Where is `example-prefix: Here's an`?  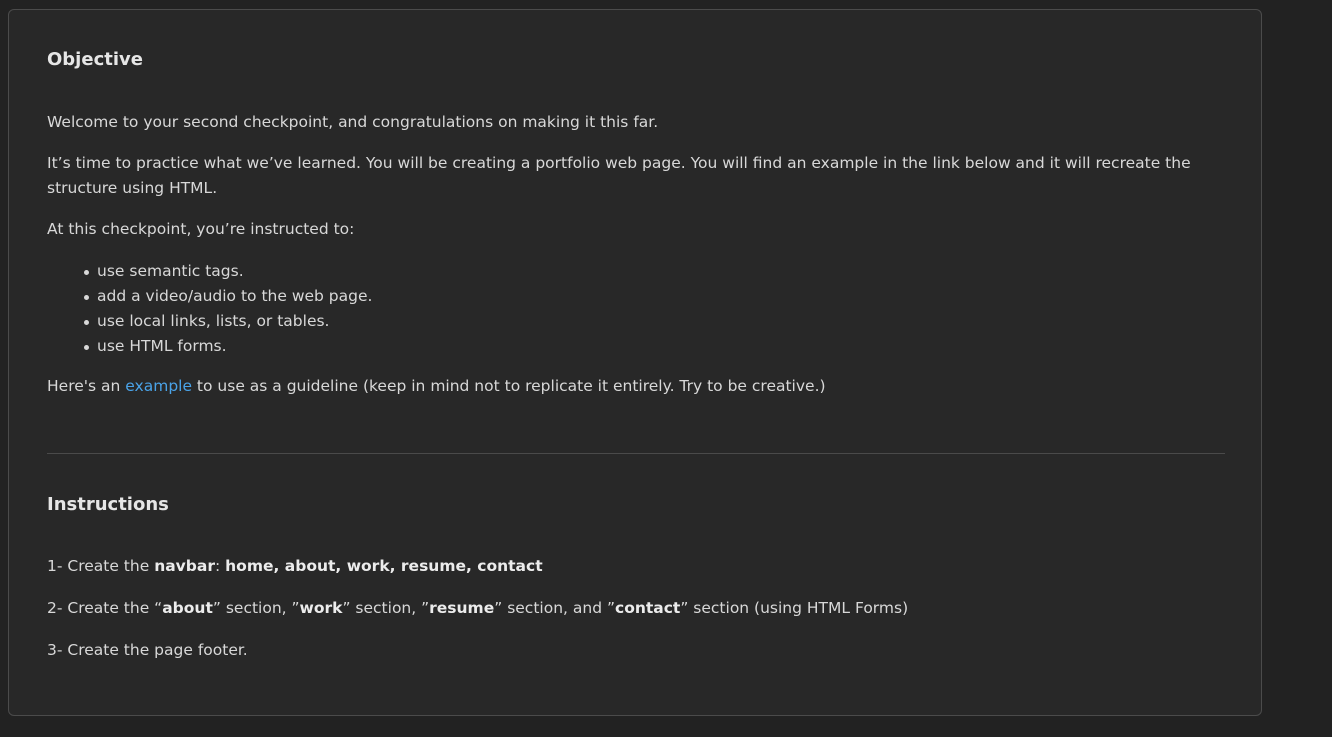
example-prefix: Here's an is located at coordinates (86, 386).